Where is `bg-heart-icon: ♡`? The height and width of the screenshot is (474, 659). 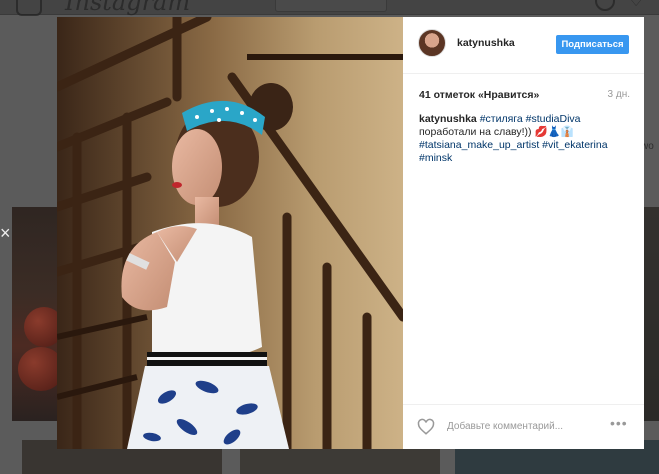 bg-heart-icon: ♡ is located at coordinates (636, 5).